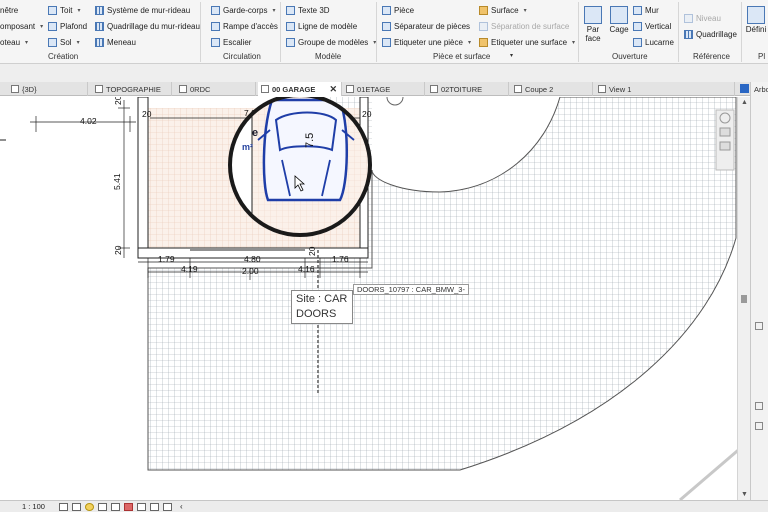 The image size is (768, 512). Describe the element at coordinates (147, 26) in the screenshot. I see `ribbon-quadrillage-mur-rideau-button: Quadrillage du mur-rideau` at that location.